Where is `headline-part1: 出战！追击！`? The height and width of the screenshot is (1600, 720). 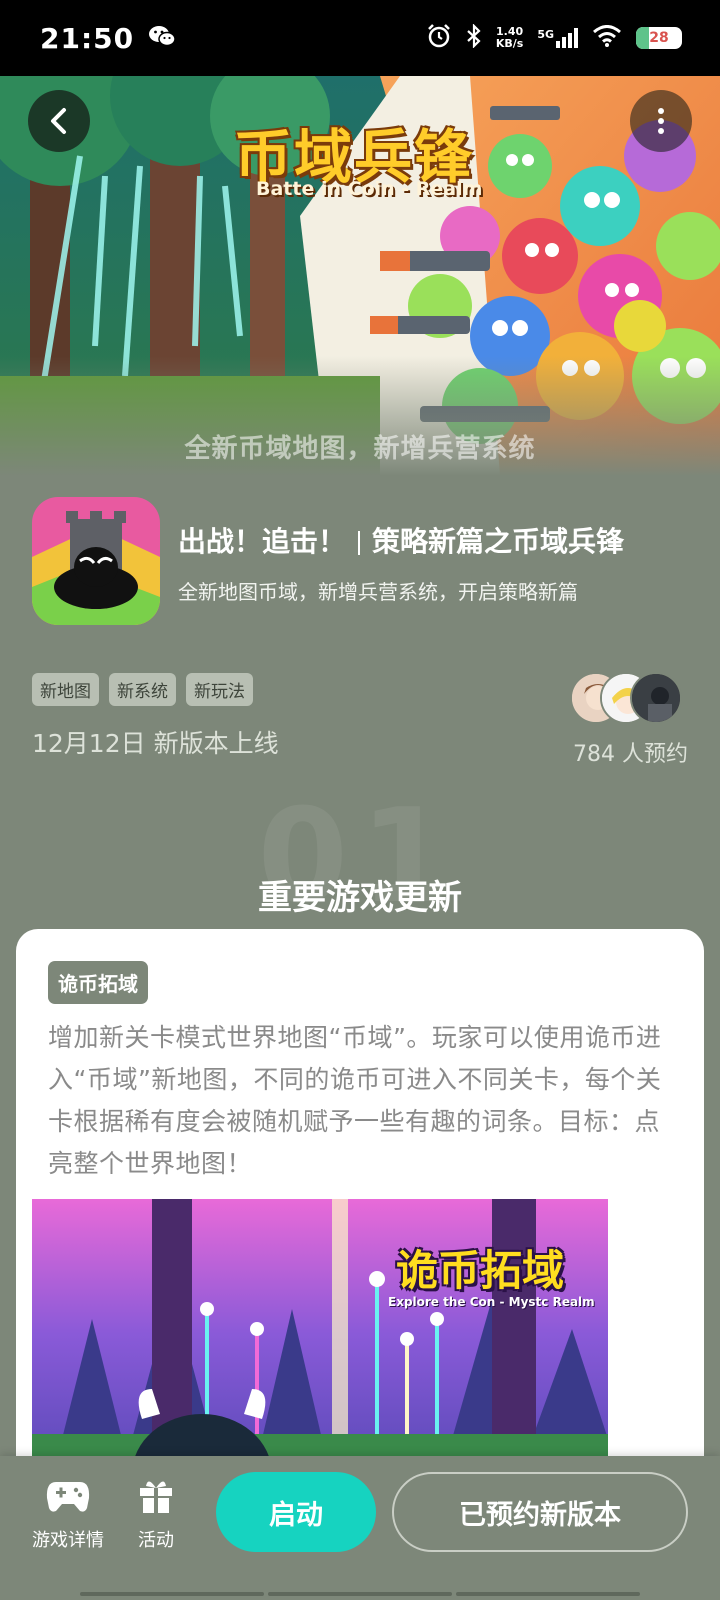
headline-part1: 出战！追击！ is located at coordinates (262, 541).